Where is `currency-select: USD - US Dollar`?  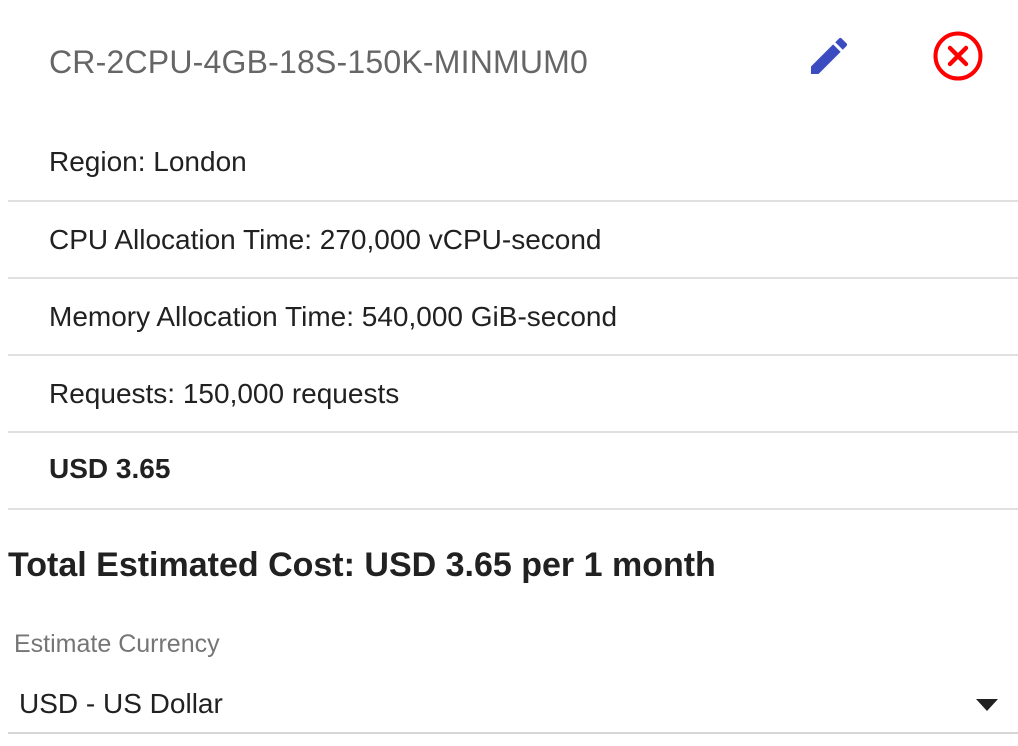
currency-select: USD - US Dollar is located at coordinates (513, 705).